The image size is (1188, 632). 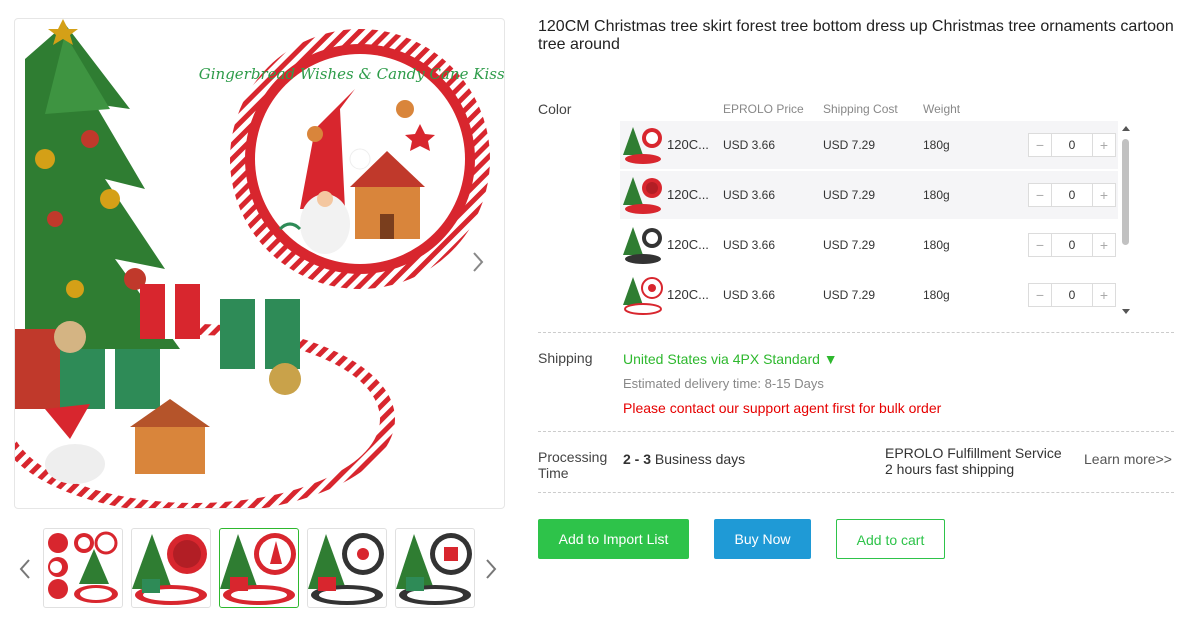 What do you see at coordinates (950, 469) in the screenshot?
I see `fulfillment-service-speed: 2 hours fast shipping` at bounding box center [950, 469].